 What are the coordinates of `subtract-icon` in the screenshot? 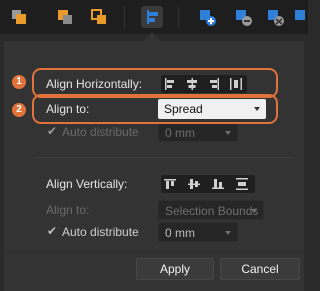 It's located at (243, 17).